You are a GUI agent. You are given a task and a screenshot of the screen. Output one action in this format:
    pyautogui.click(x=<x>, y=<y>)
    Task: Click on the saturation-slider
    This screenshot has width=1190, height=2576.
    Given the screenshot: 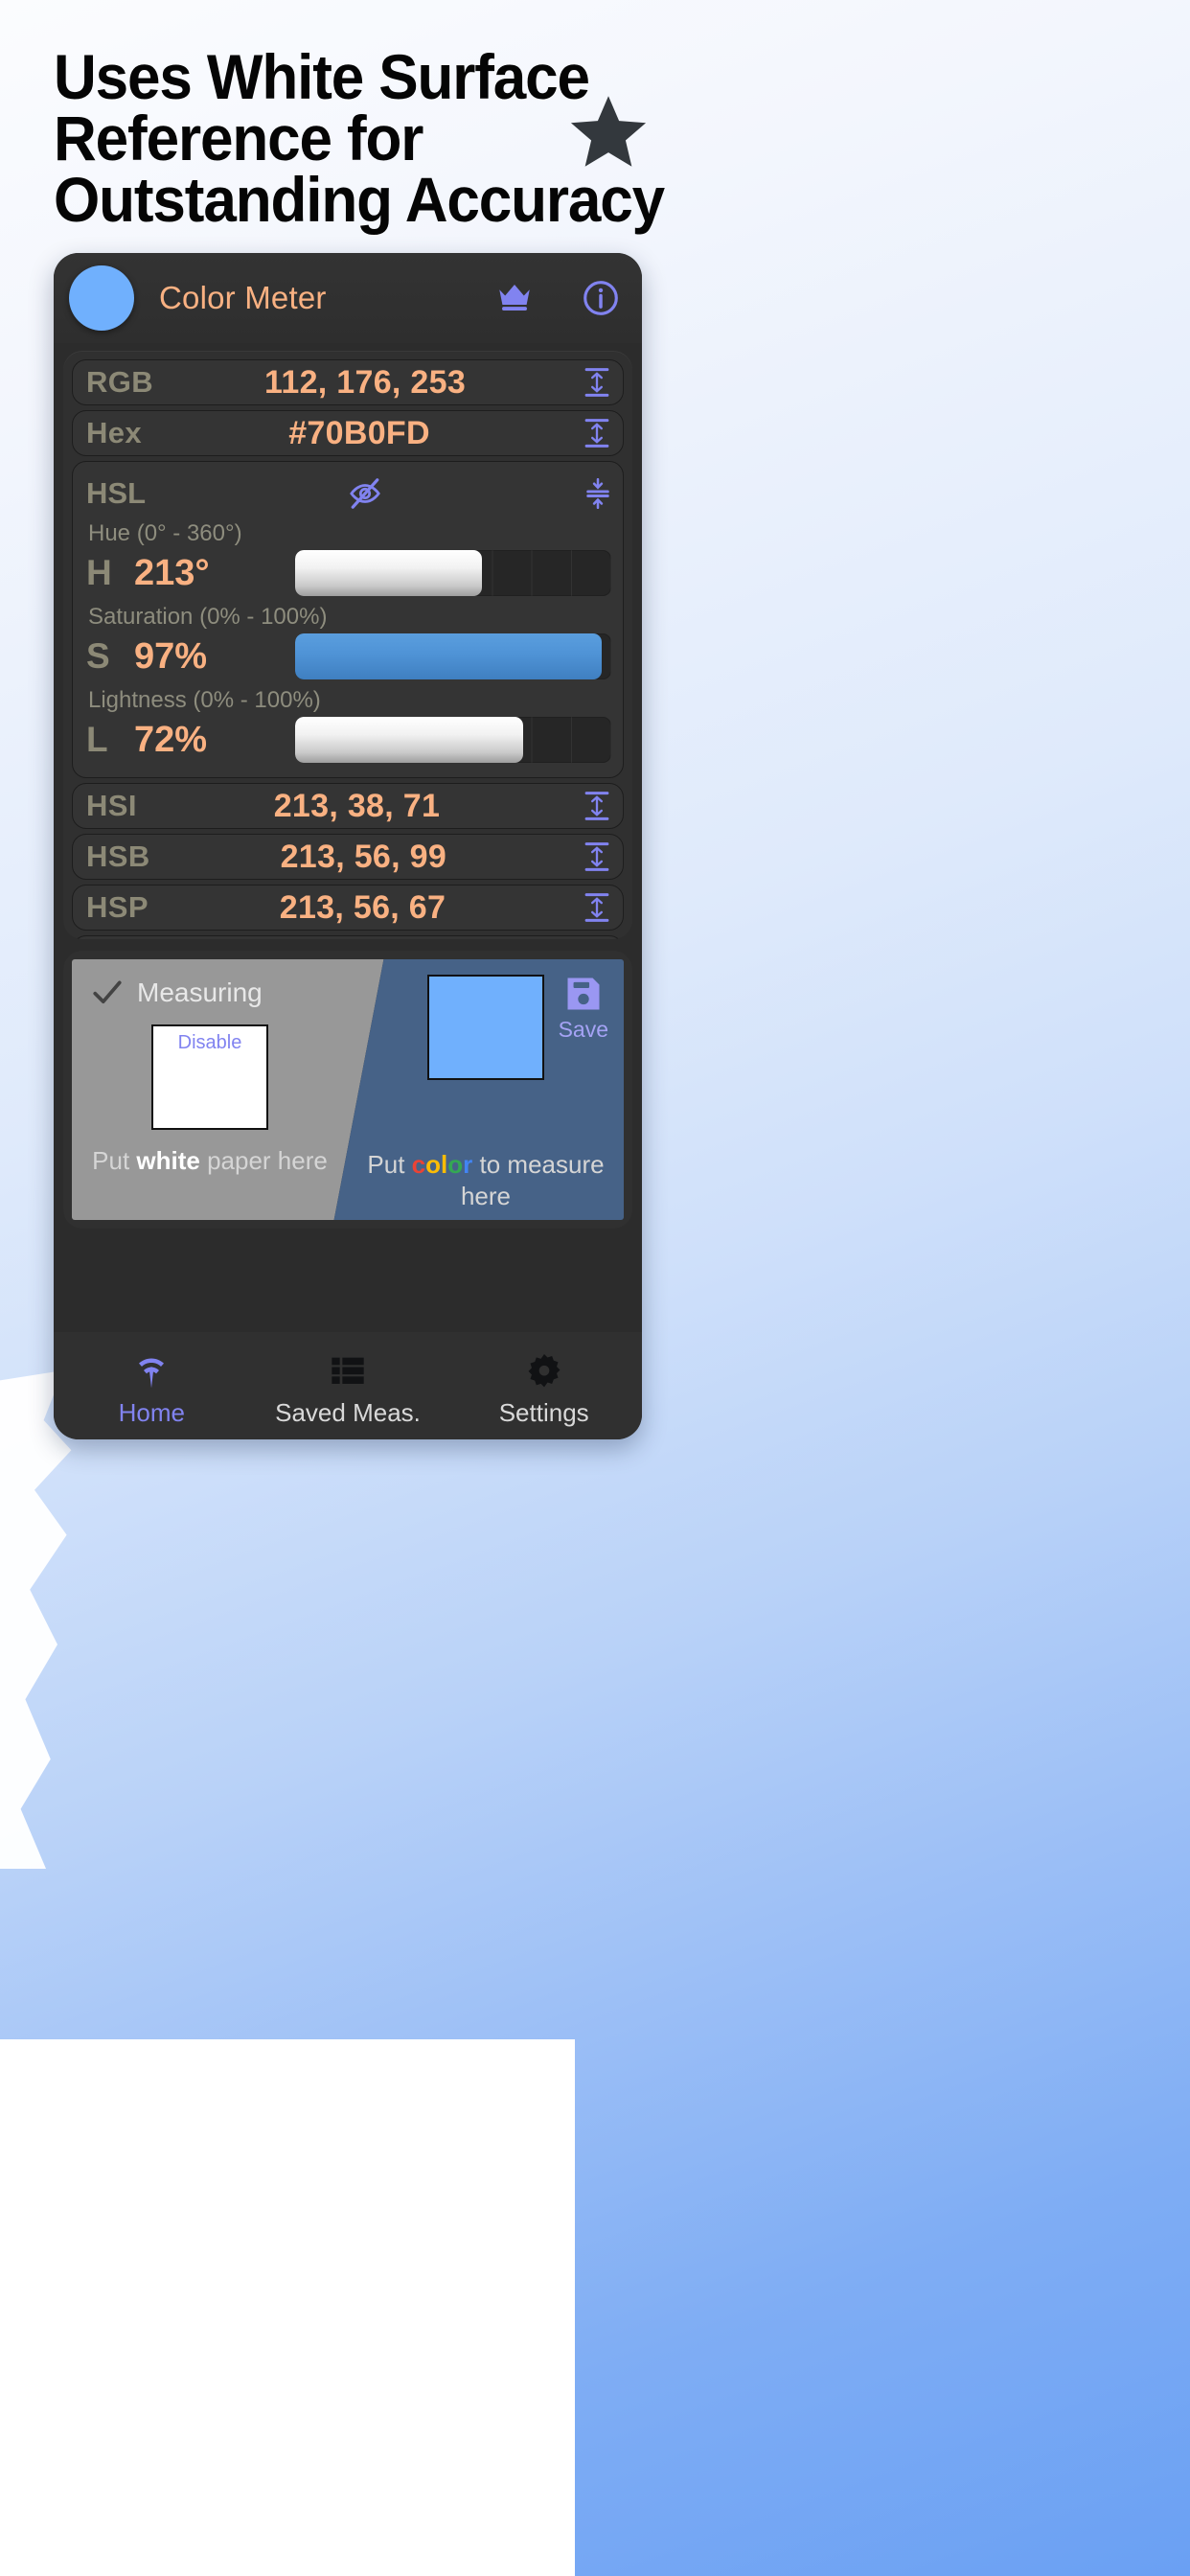 What is the action you would take?
    pyautogui.click(x=453, y=656)
    